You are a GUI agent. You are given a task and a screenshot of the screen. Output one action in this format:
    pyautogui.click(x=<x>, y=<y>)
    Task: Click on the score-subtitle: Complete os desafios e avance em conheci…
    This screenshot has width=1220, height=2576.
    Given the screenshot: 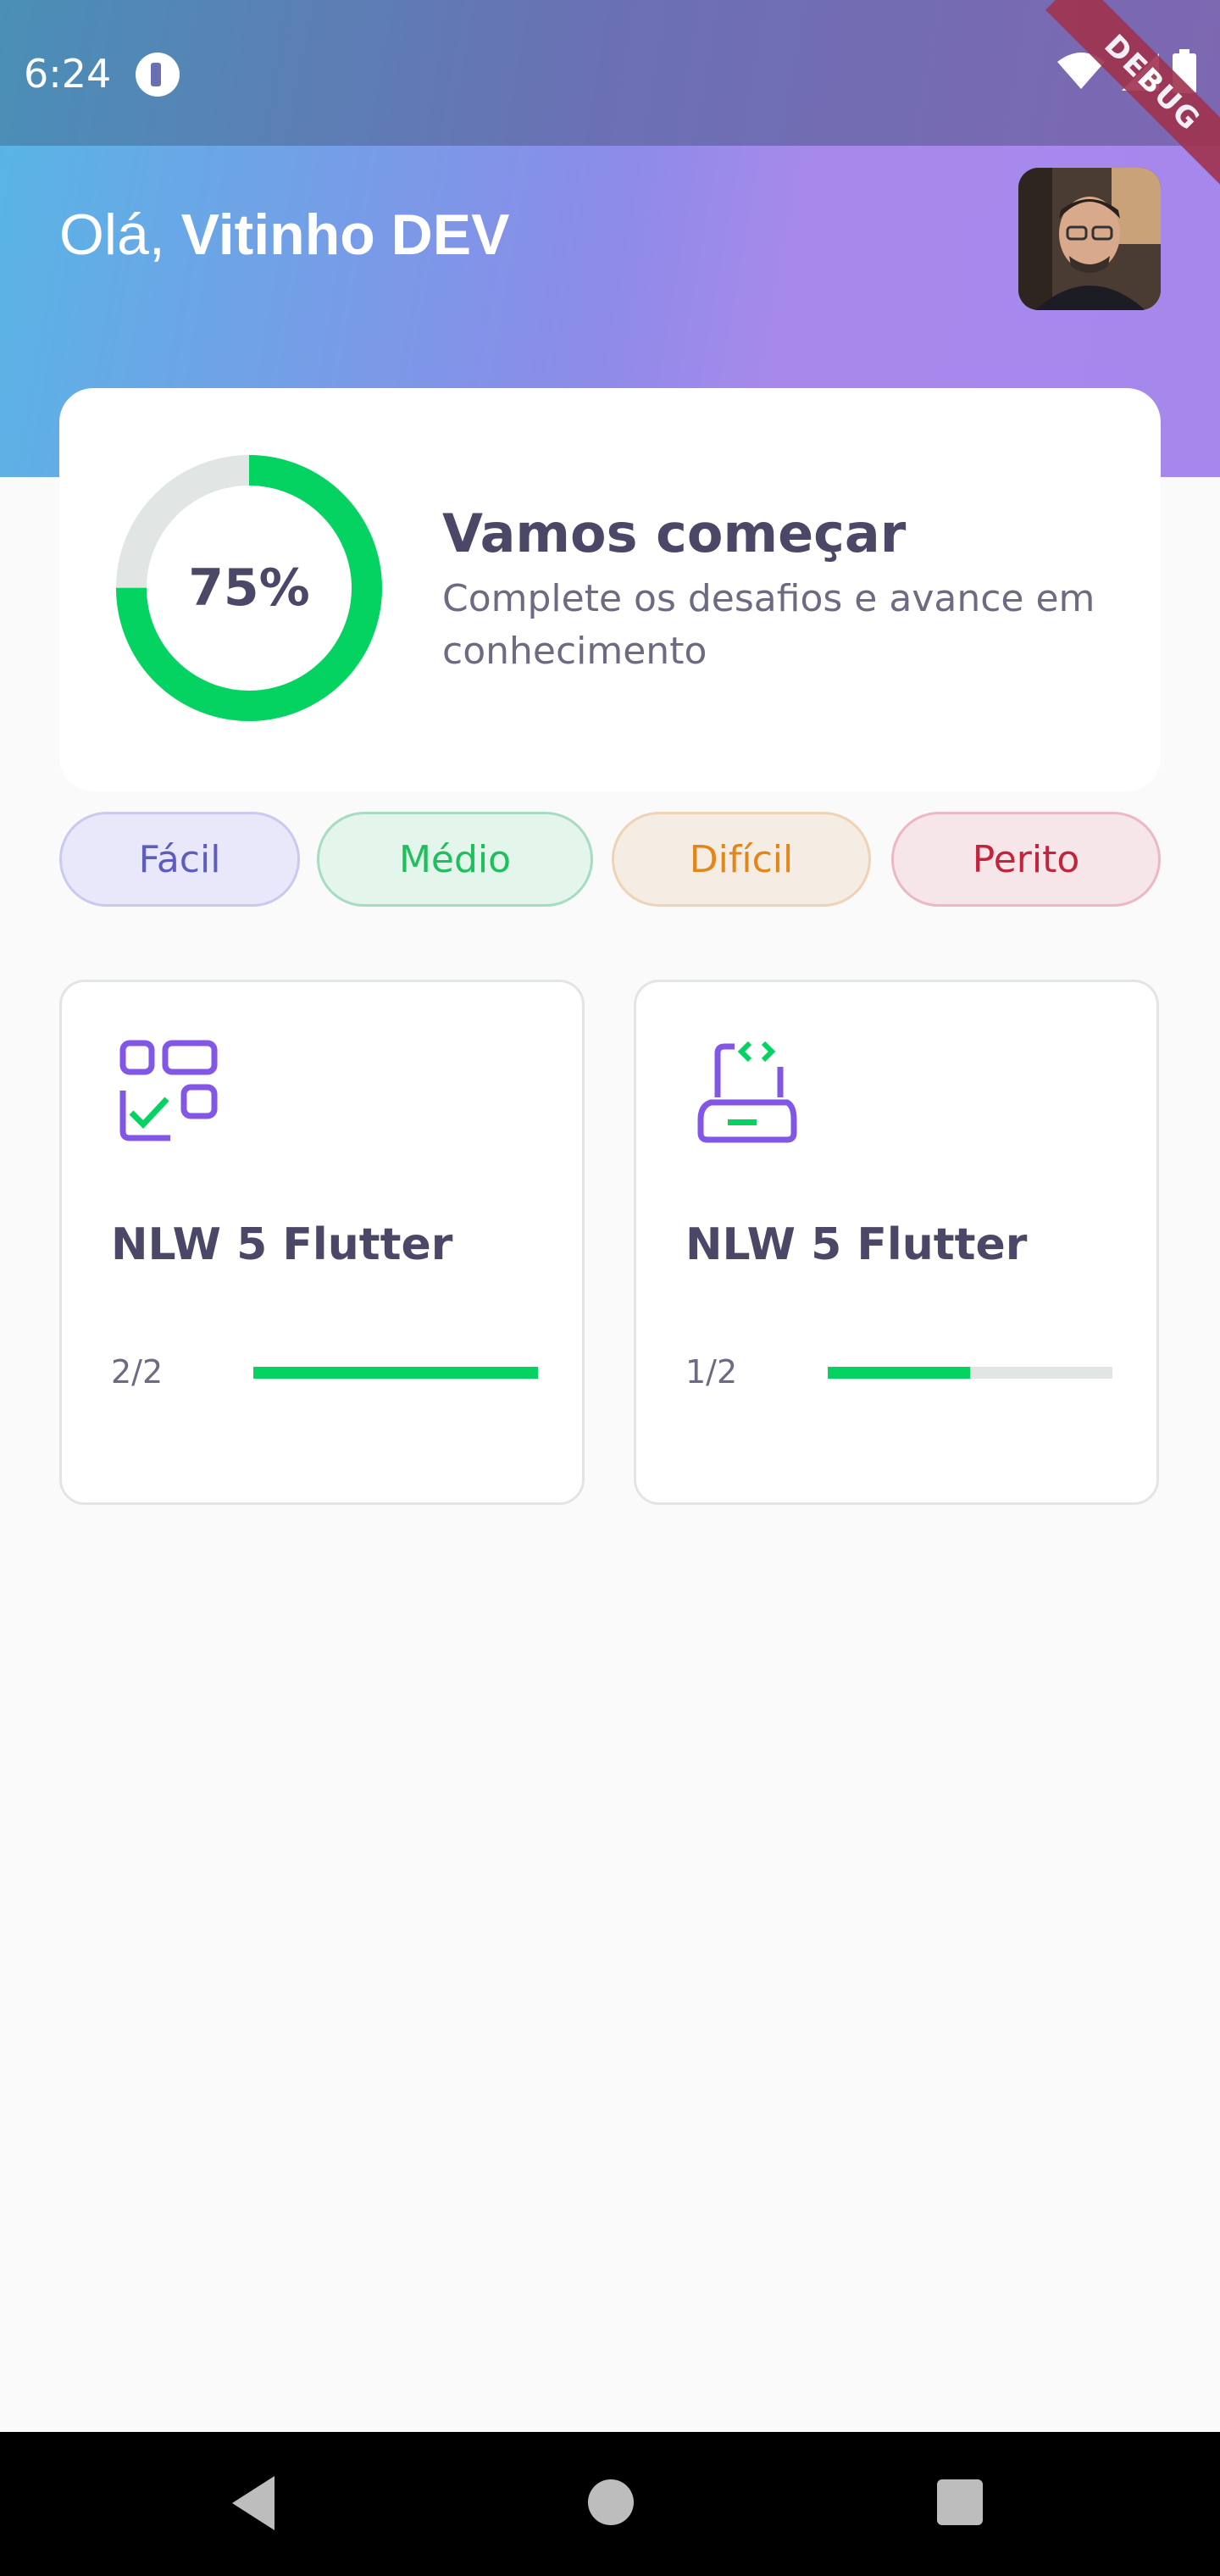 What is the action you would take?
    pyautogui.click(x=768, y=625)
    